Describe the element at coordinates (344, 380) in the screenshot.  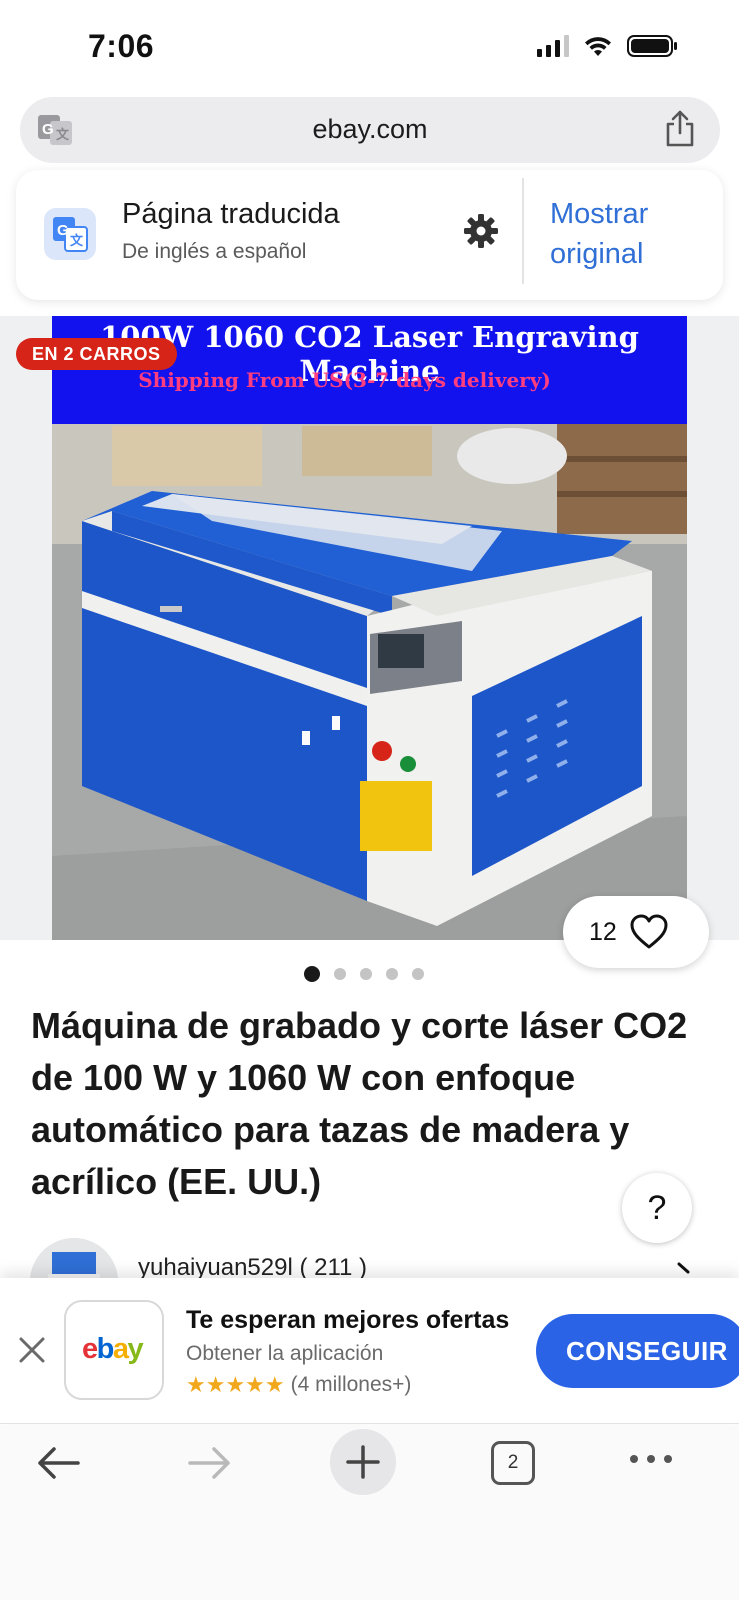
I see `image-banner-shipping: Shipping From US(3-7 days delivery)` at that location.